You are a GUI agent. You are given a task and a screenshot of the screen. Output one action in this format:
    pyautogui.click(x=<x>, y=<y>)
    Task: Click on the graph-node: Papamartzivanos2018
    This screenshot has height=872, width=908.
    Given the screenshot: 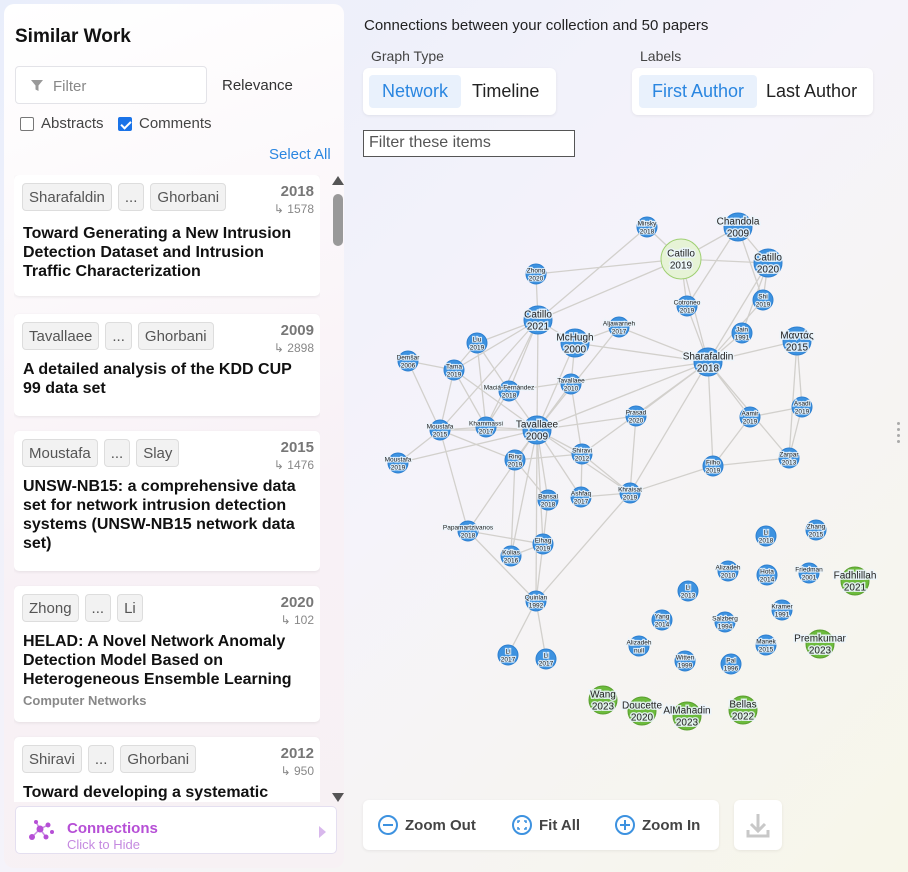 What is the action you would take?
    pyautogui.click(x=468, y=531)
    